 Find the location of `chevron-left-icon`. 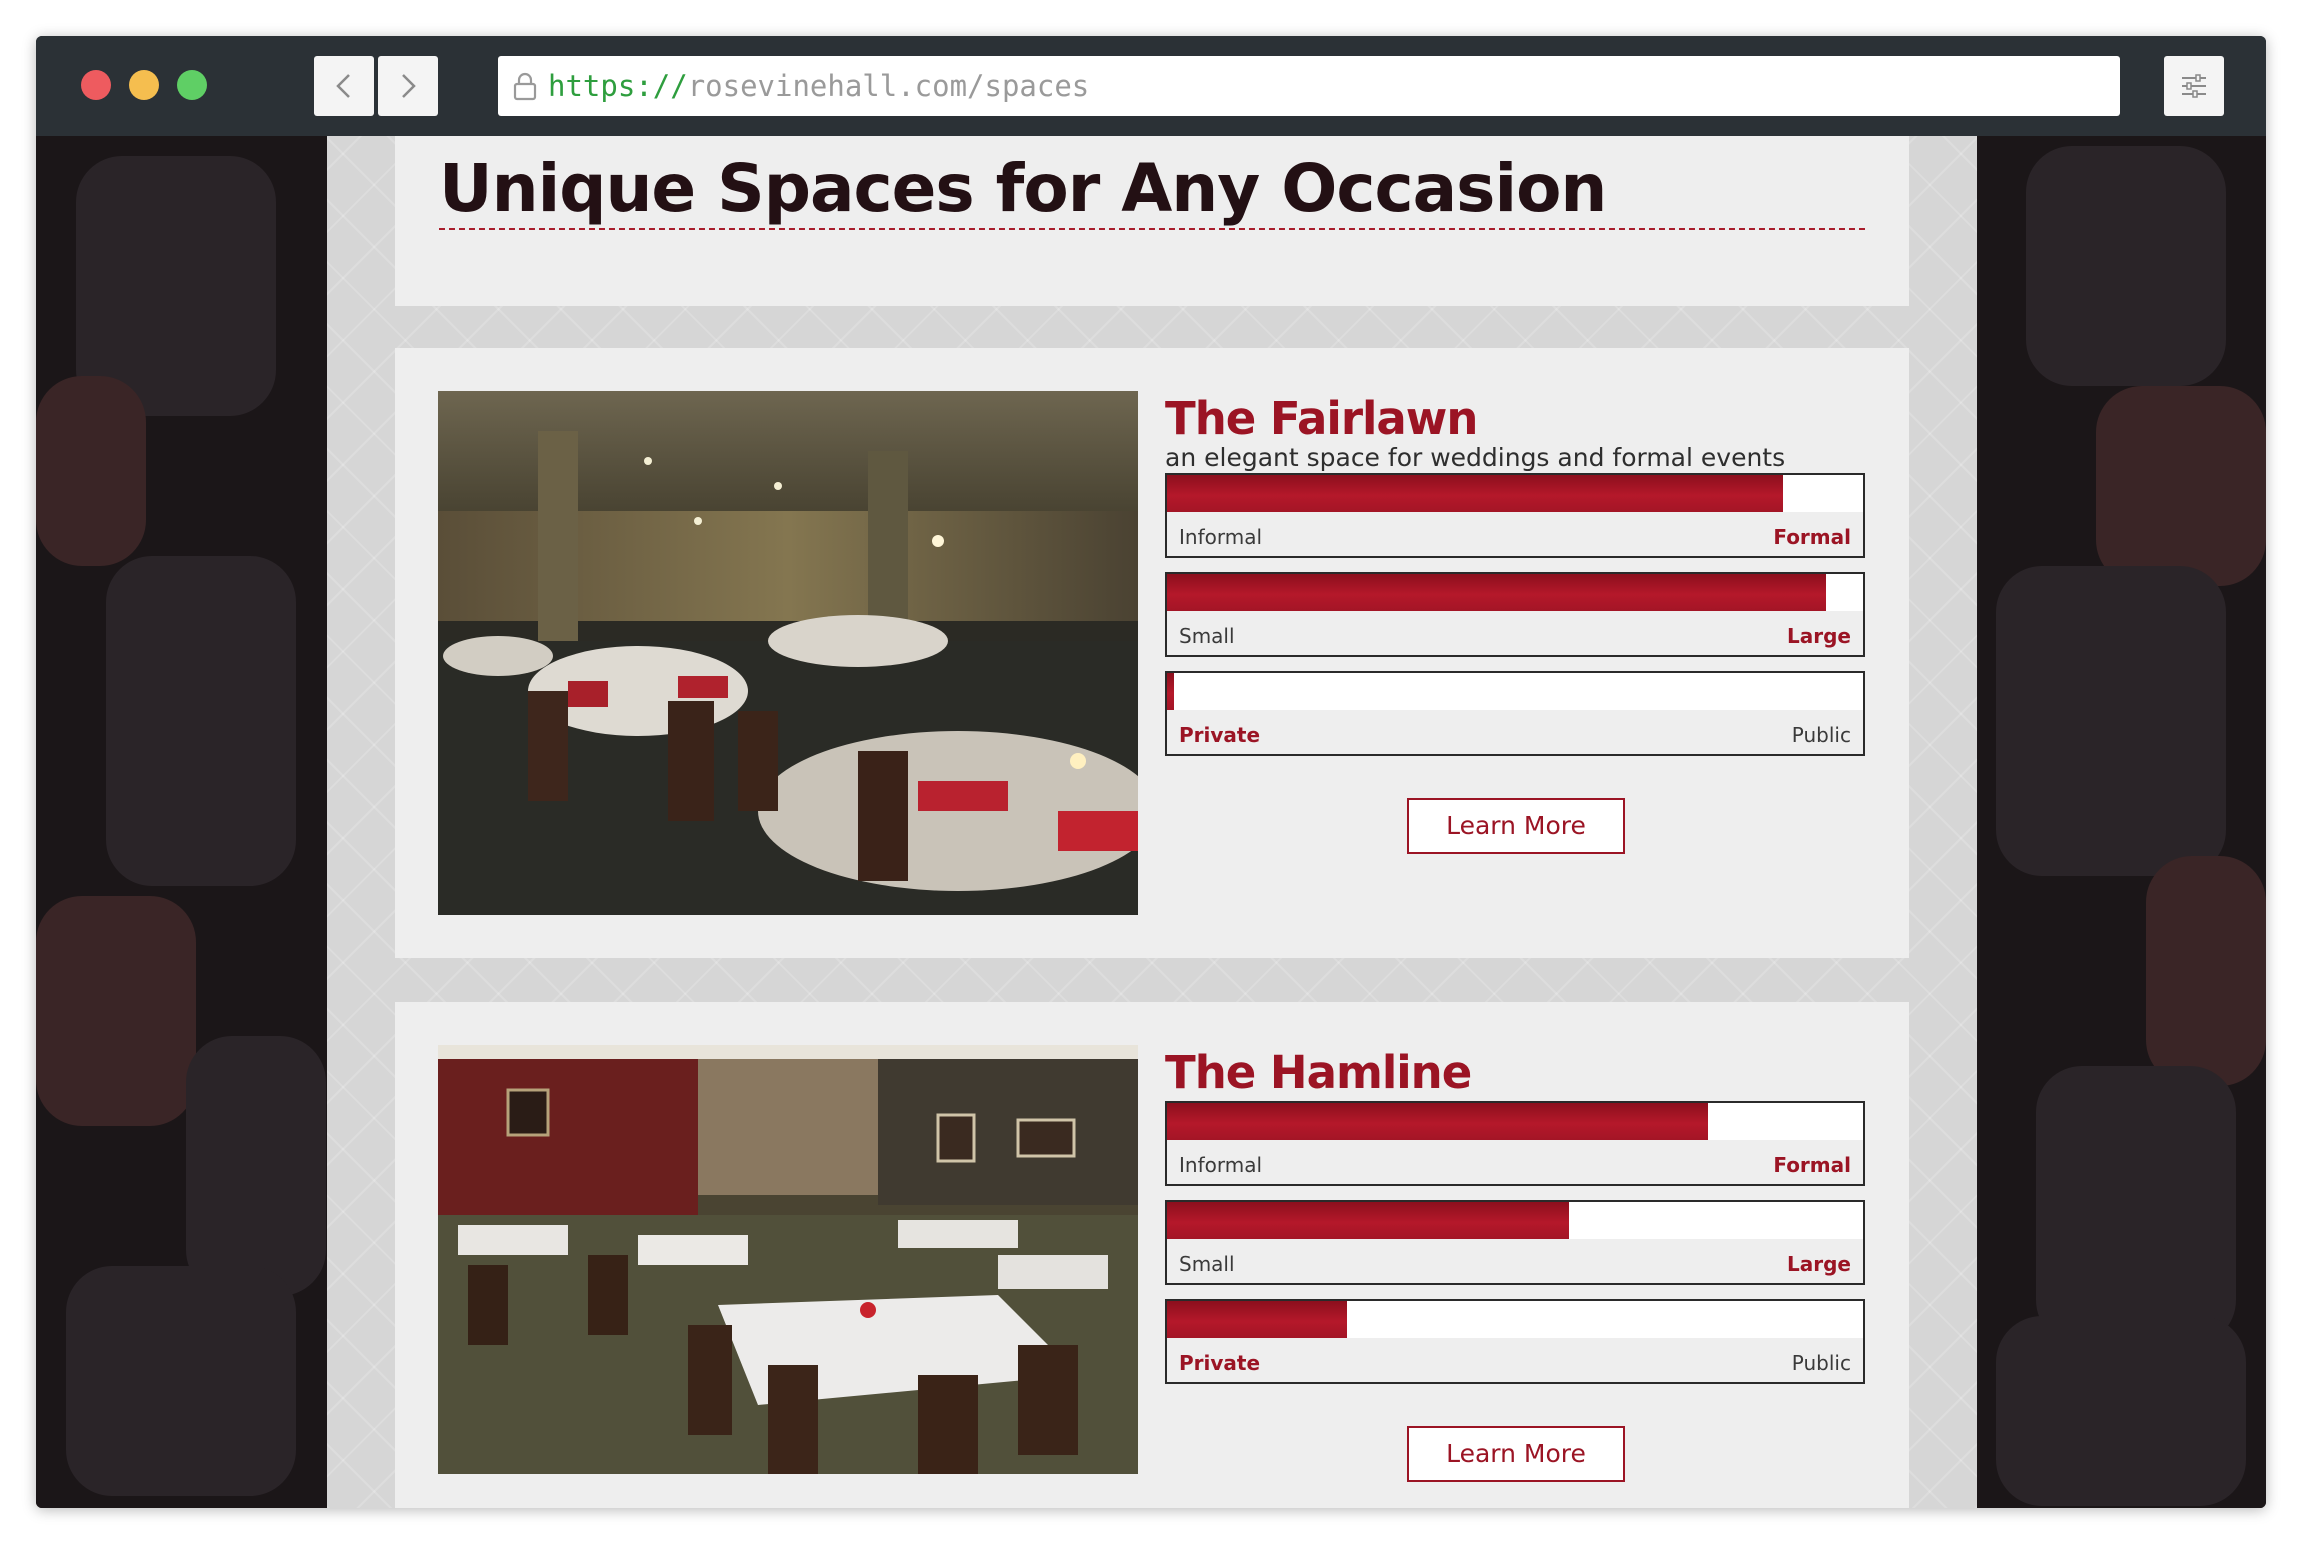

chevron-left-icon is located at coordinates (343, 86).